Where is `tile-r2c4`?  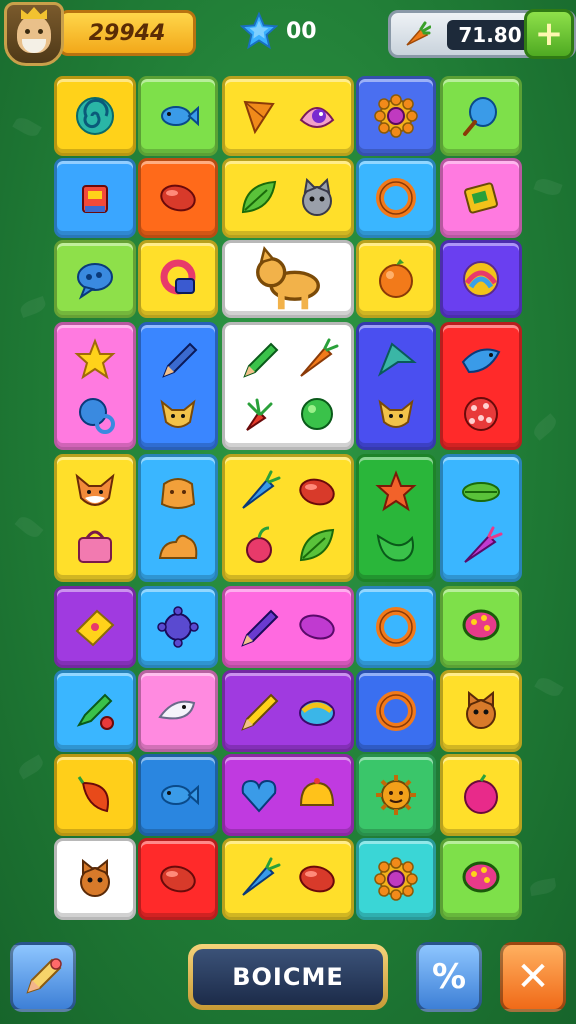 tile-r2c4 is located at coordinates (396, 198).